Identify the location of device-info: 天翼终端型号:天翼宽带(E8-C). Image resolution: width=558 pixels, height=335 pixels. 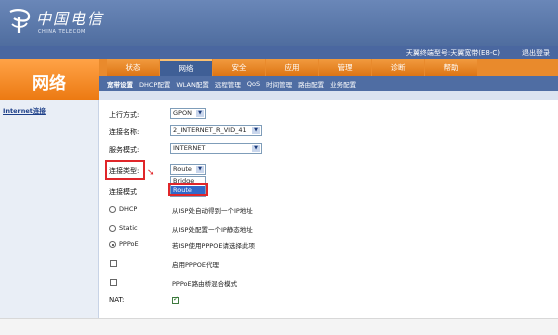
(452, 53).